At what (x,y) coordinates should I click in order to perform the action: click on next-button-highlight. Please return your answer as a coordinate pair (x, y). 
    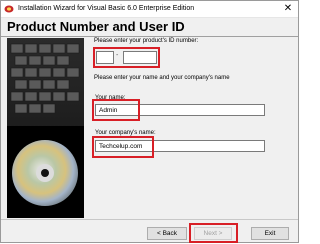
    Looking at the image, I should click on (213, 233).